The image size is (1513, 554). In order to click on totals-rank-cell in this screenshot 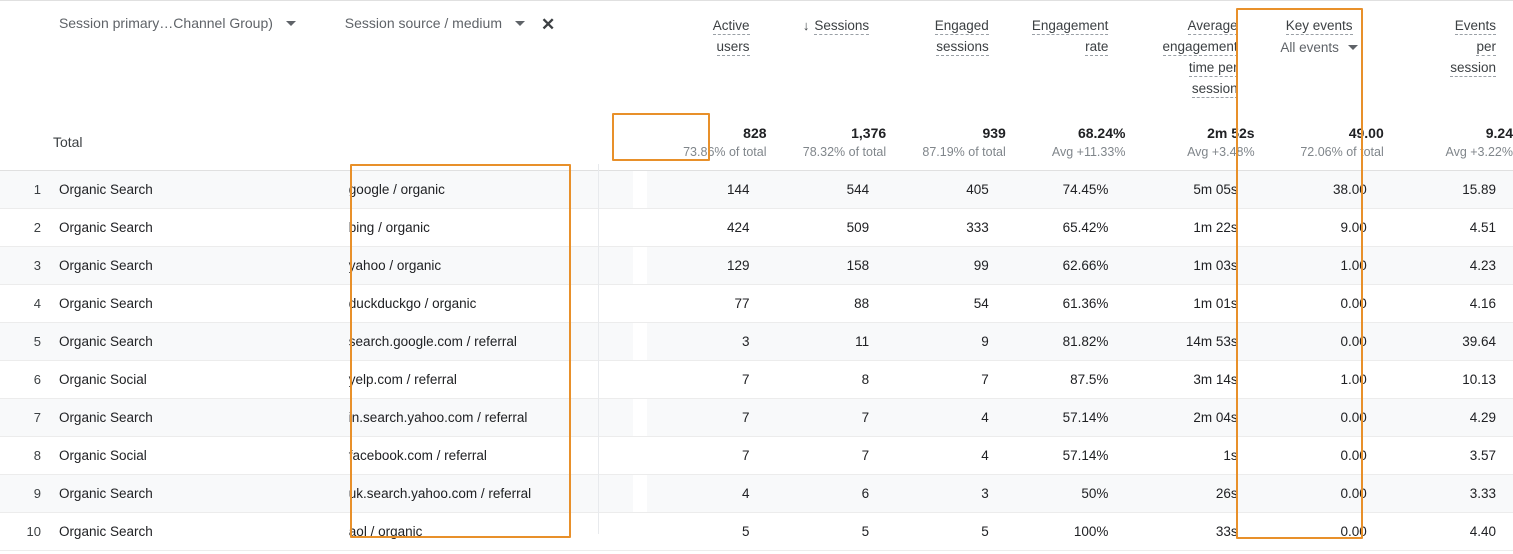, I will do `click(26, 142)`.